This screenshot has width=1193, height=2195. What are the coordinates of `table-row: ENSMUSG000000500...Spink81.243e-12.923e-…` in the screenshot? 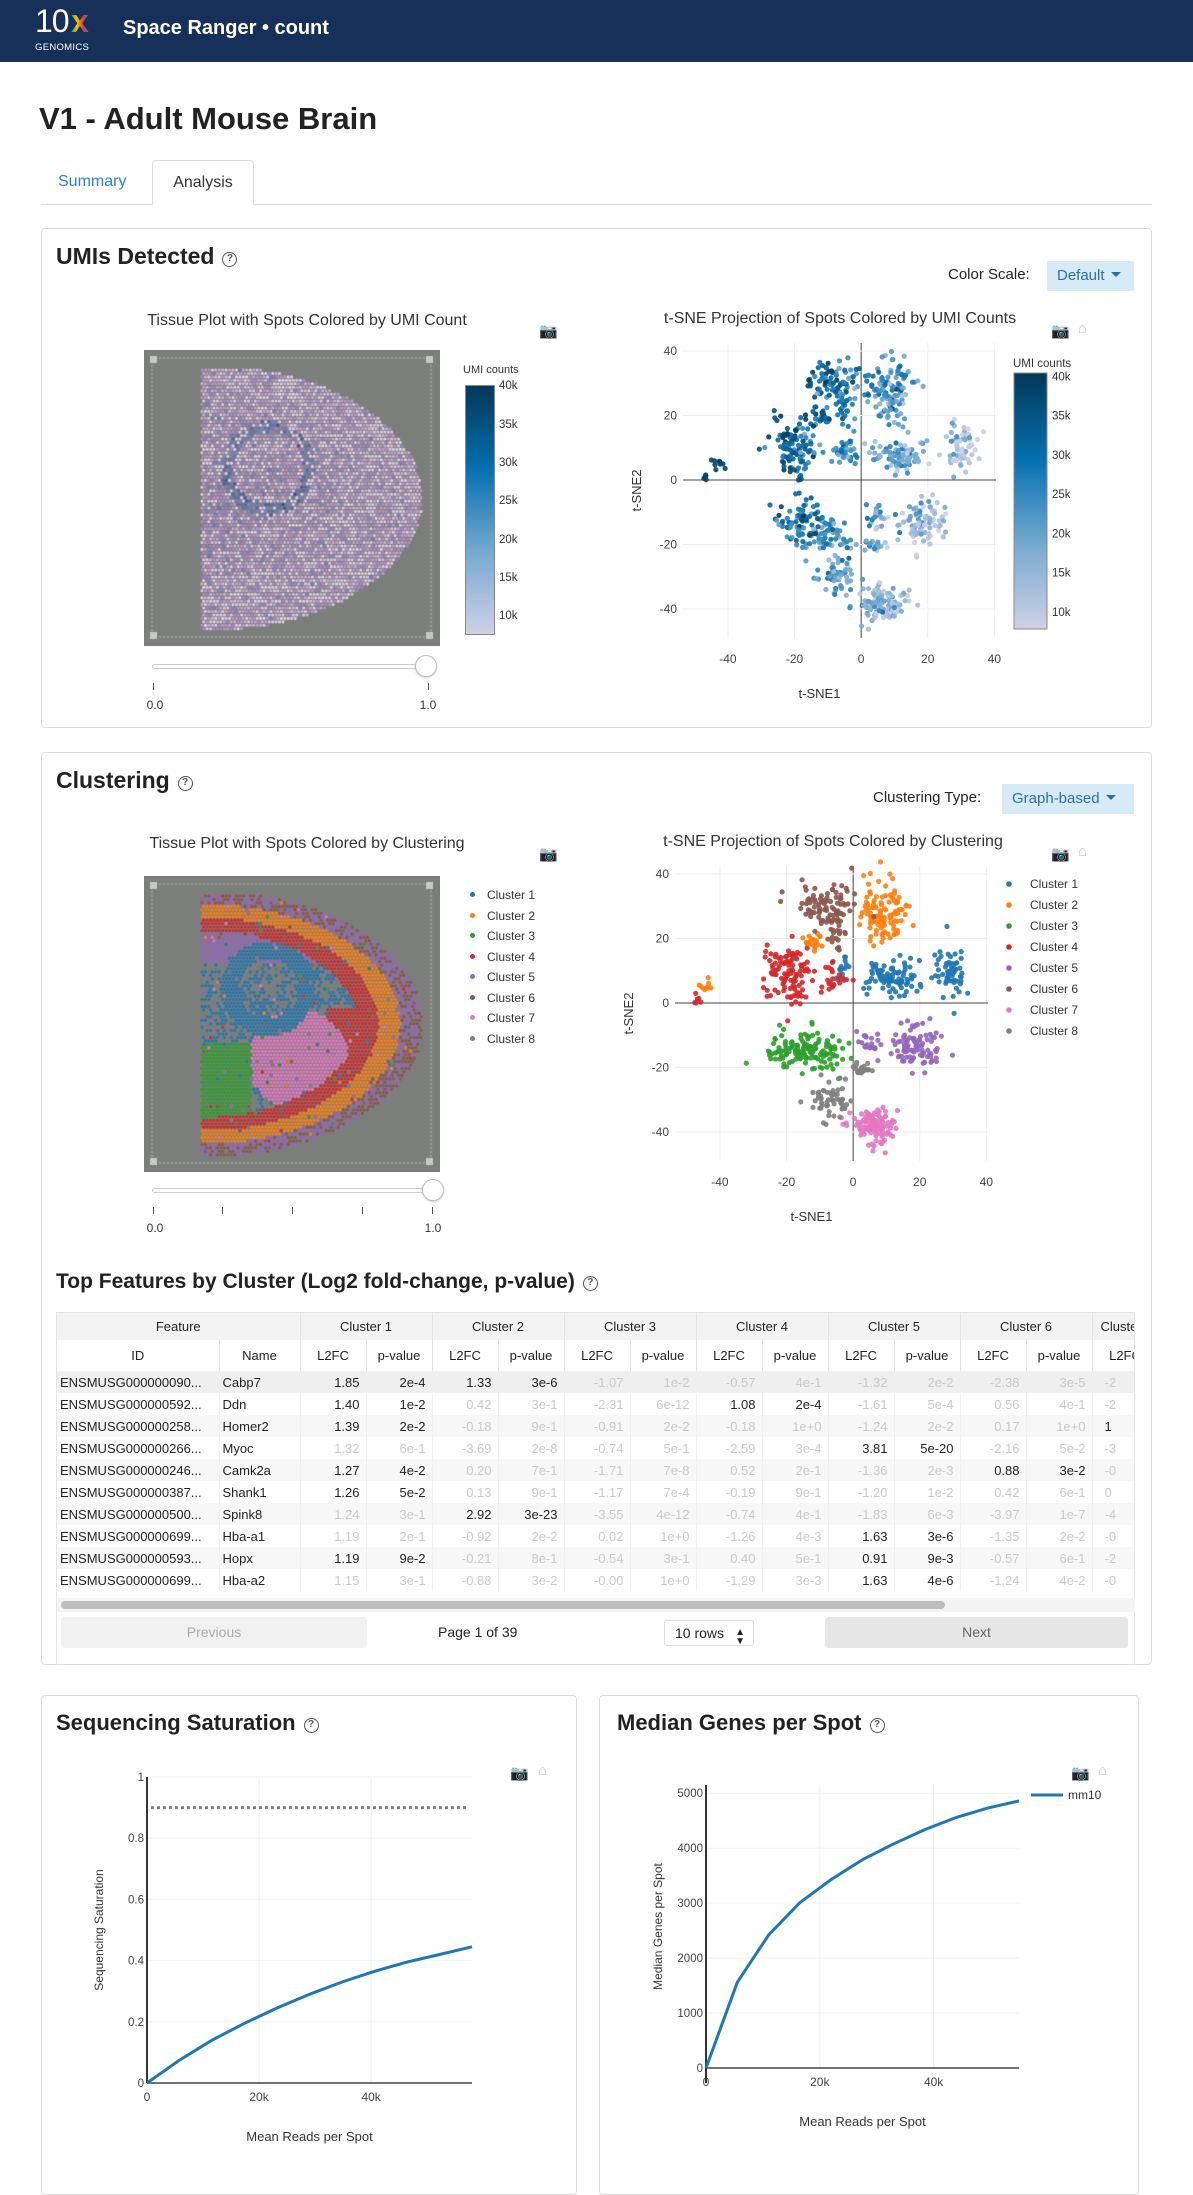 It's located at (596, 1514).